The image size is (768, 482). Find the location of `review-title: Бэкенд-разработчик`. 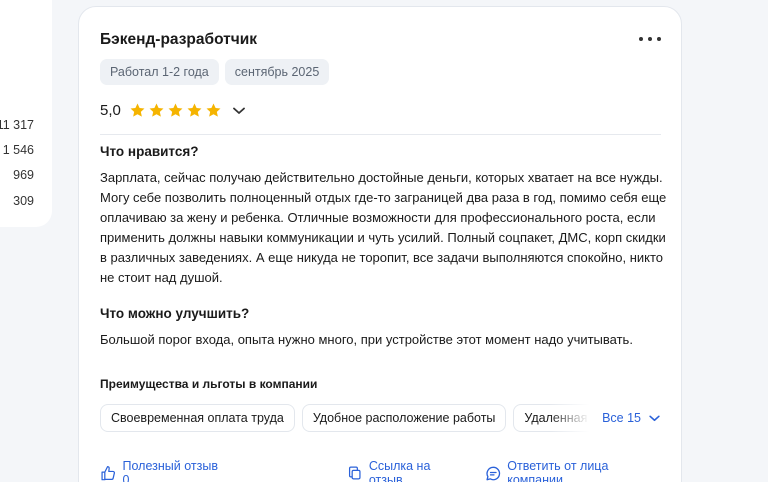

review-title: Бэкенд-разработчик is located at coordinates (179, 39).